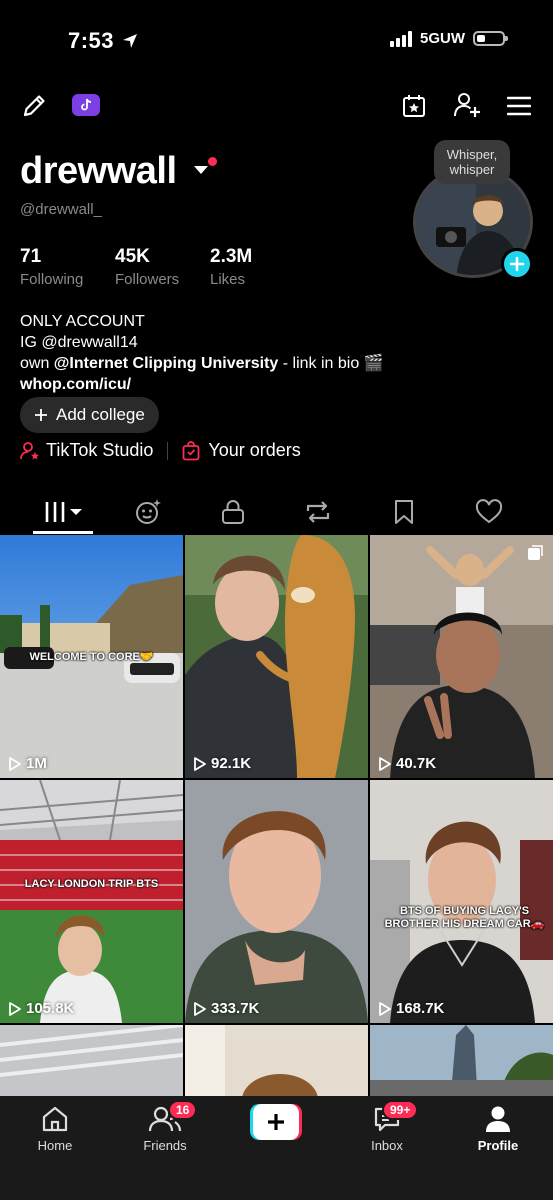 This screenshot has width=553, height=1200. I want to click on bio-line-2: IG @drewwall14, so click(79, 342).